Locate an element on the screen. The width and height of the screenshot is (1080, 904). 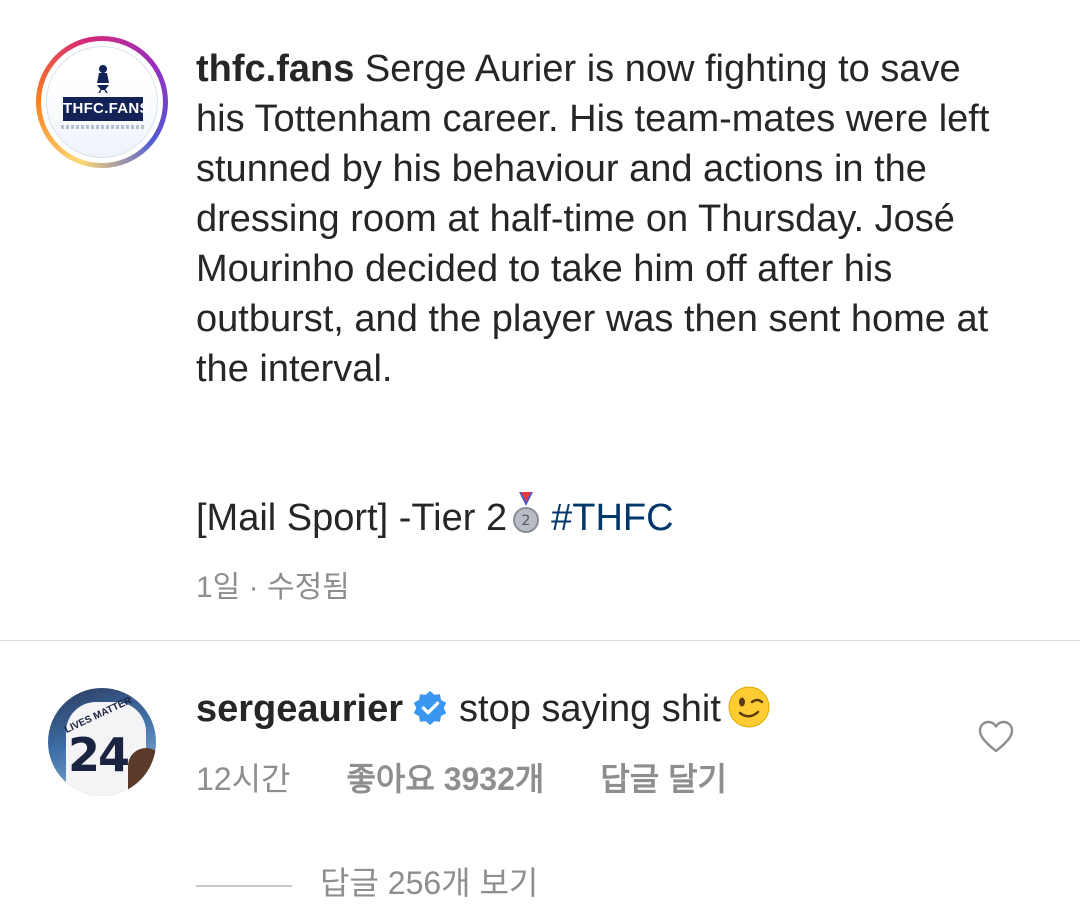
hashtag-link: #THFC is located at coordinates (612, 518).